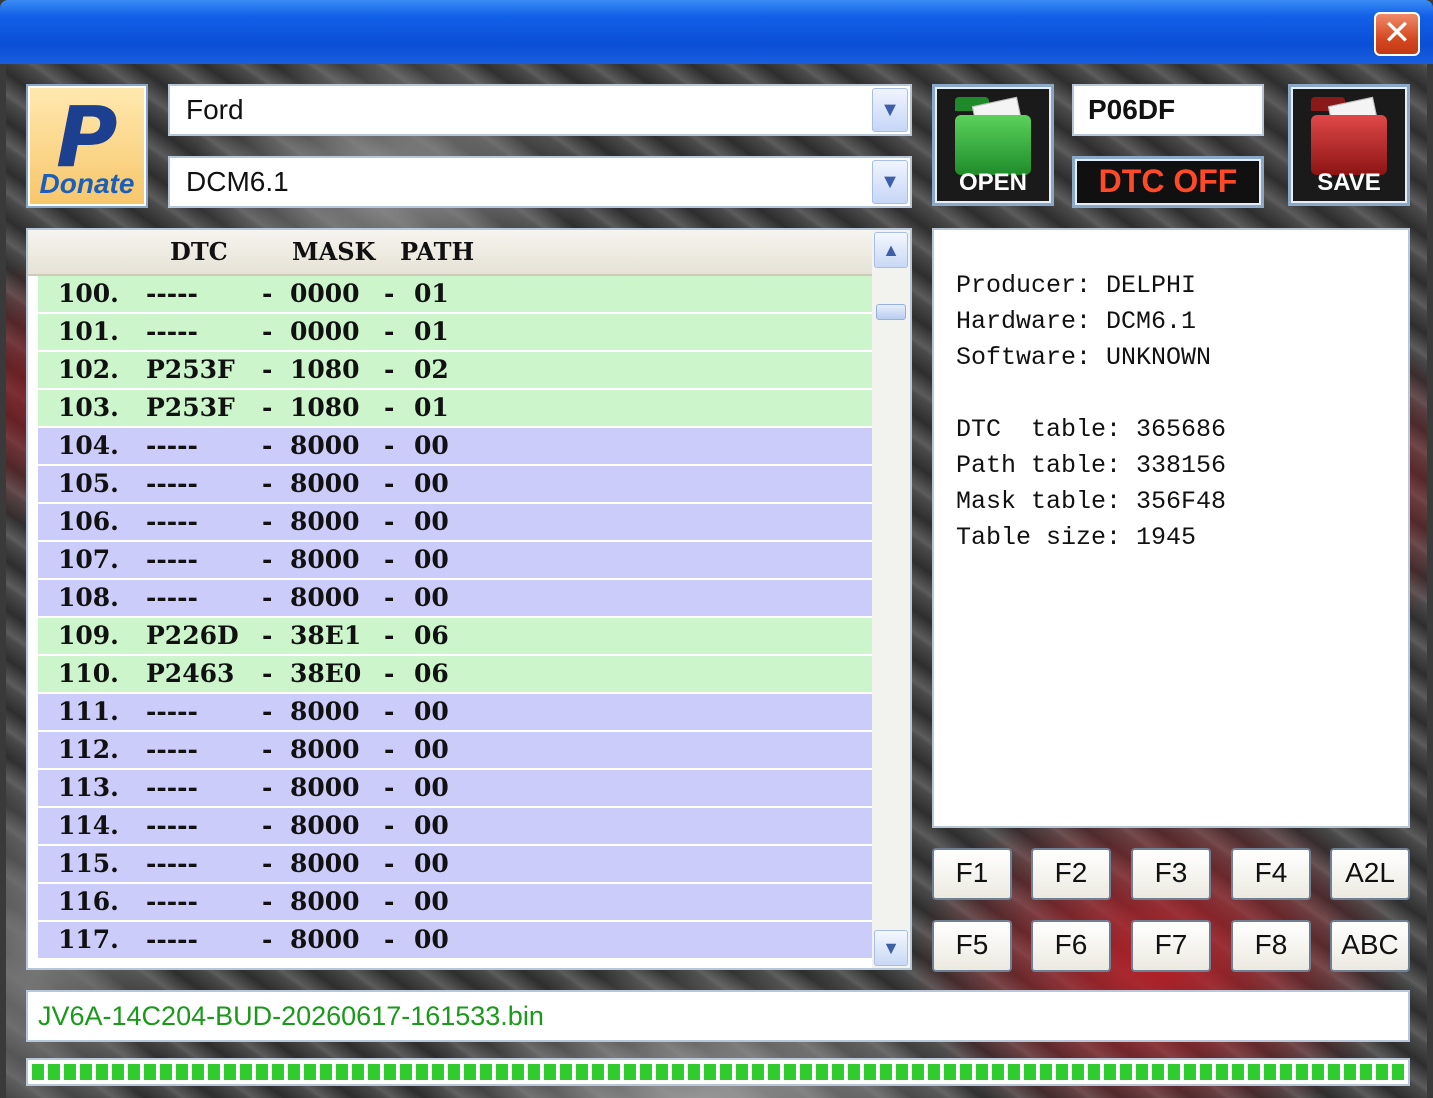  What do you see at coordinates (455, 371) in the screenshot?
I see `table-row: 102. P253F -1080-02` at bounding box center [455, 371].